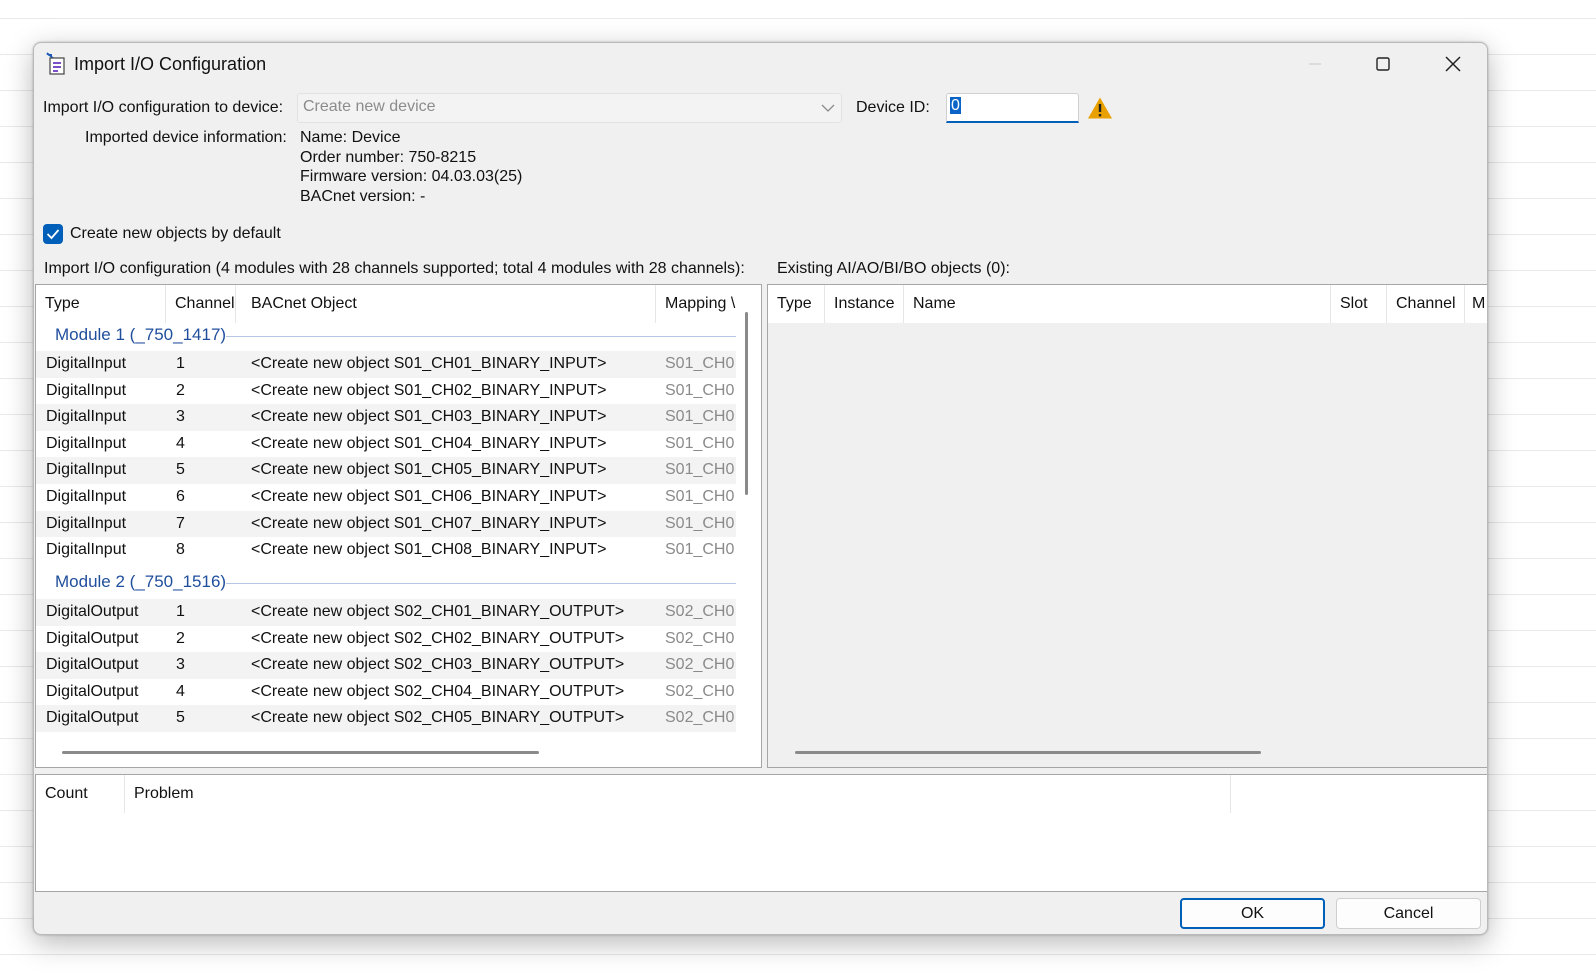 The image size is (1596, 980). What do you see at coordinates (350, 137) in the screenshot?
I see `device-info-name: Name: Device` at bounding box center [350, 137].